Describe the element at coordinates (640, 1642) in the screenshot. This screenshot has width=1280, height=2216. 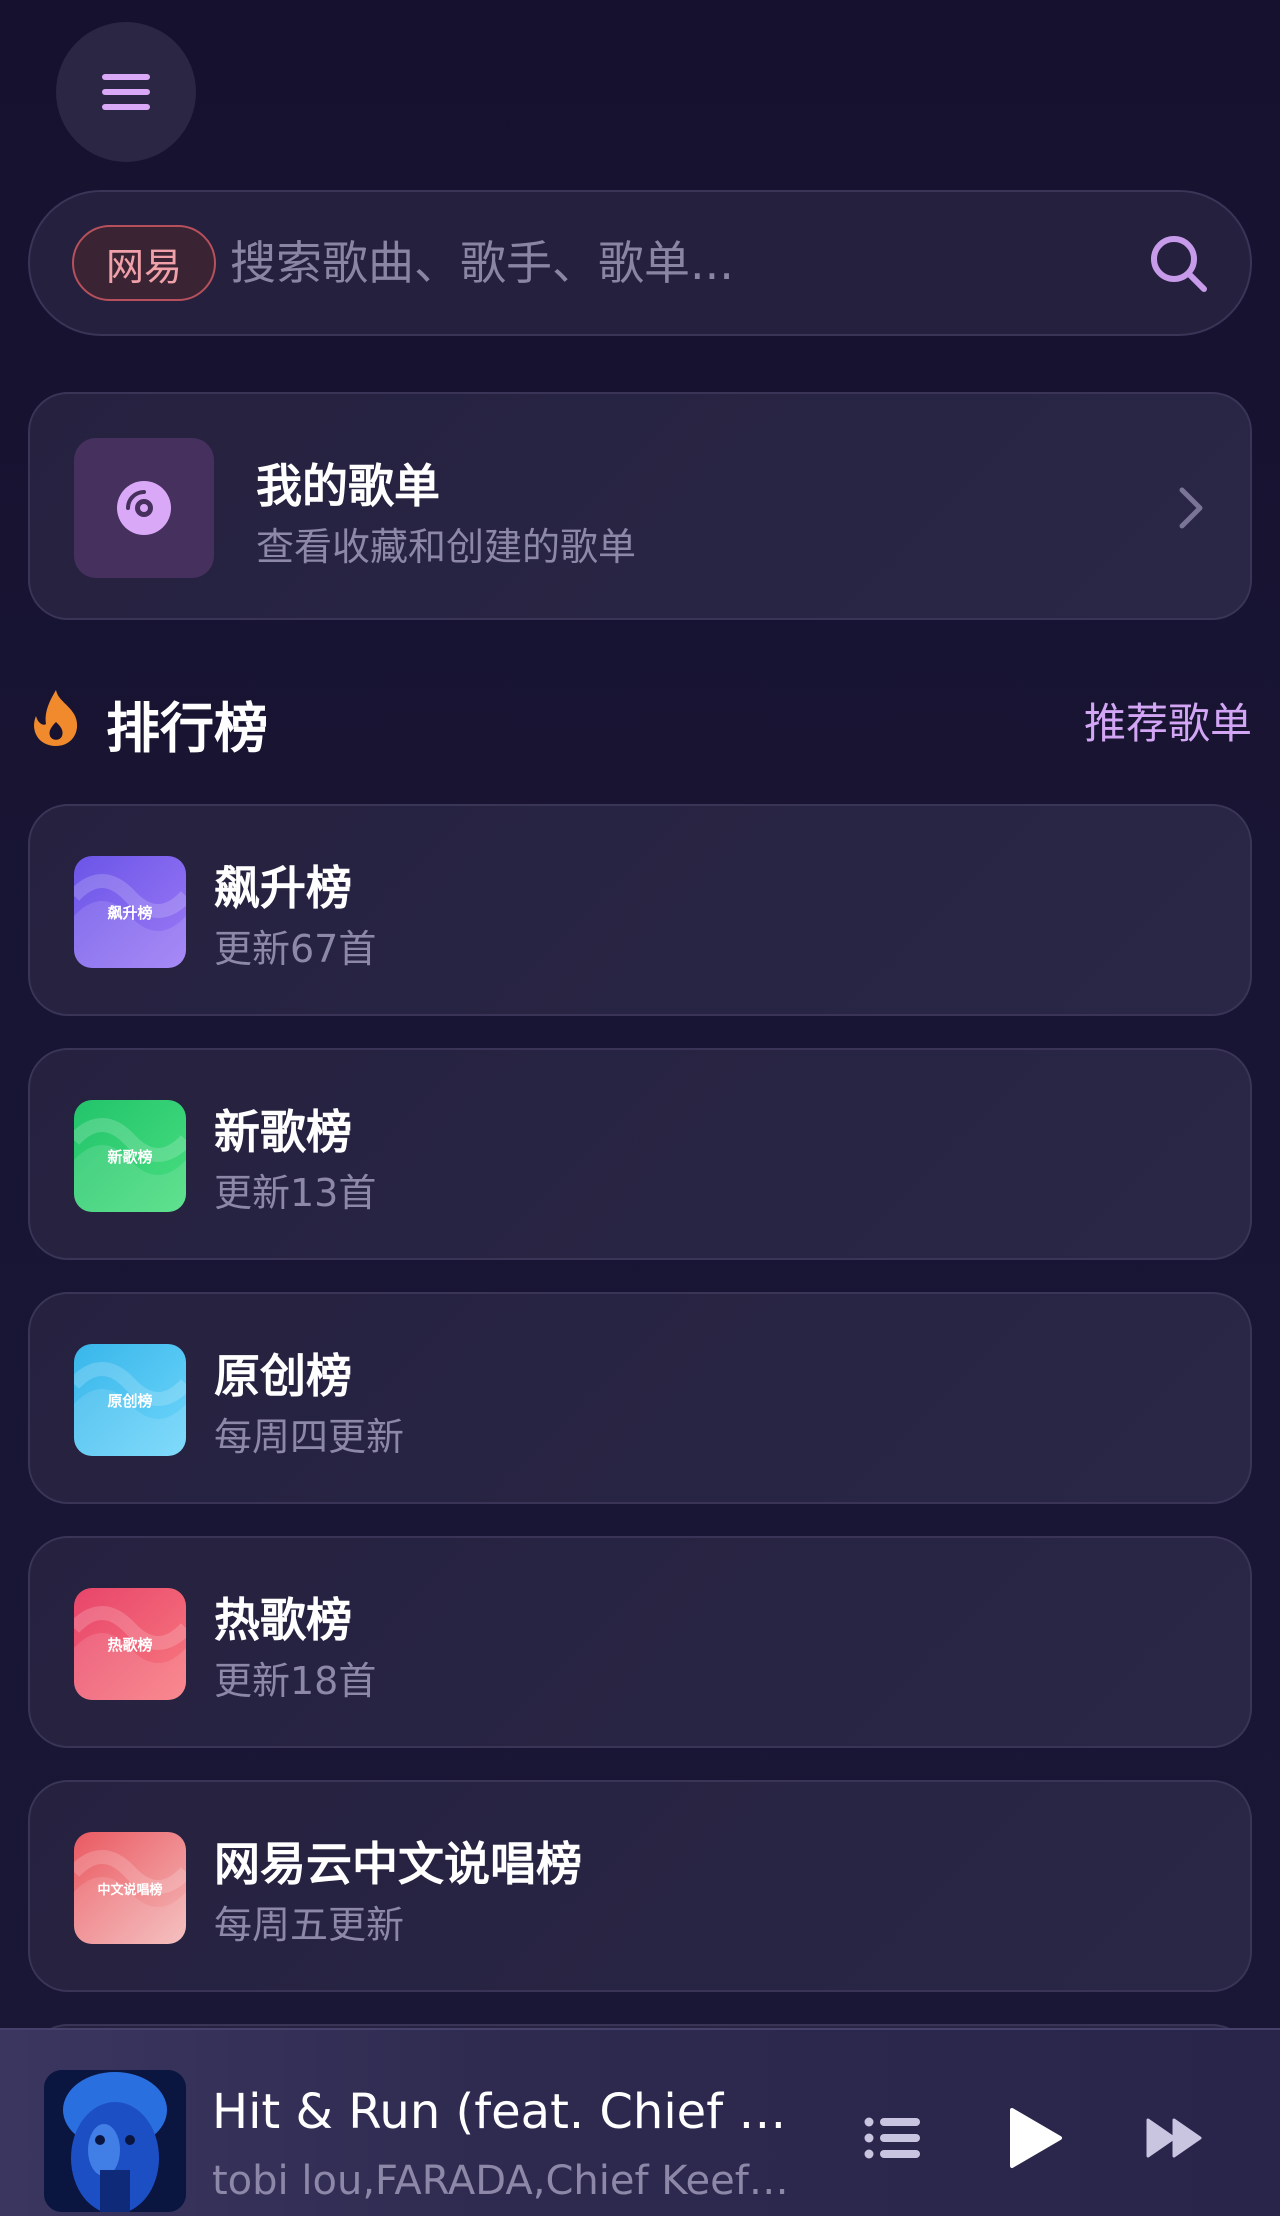
I see `chart-card: 热歌榜 热歌榜 更新18首` at that location.